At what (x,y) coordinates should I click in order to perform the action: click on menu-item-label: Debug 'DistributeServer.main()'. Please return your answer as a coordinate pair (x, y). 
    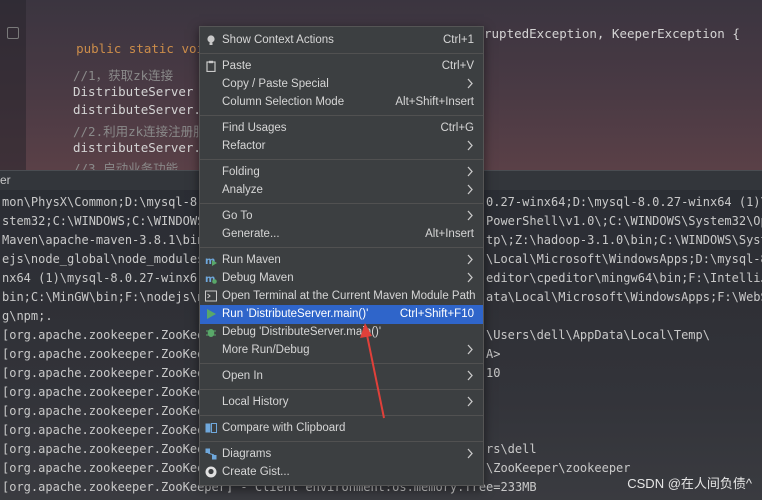
    Looking at the image, I should click on (302, 332).